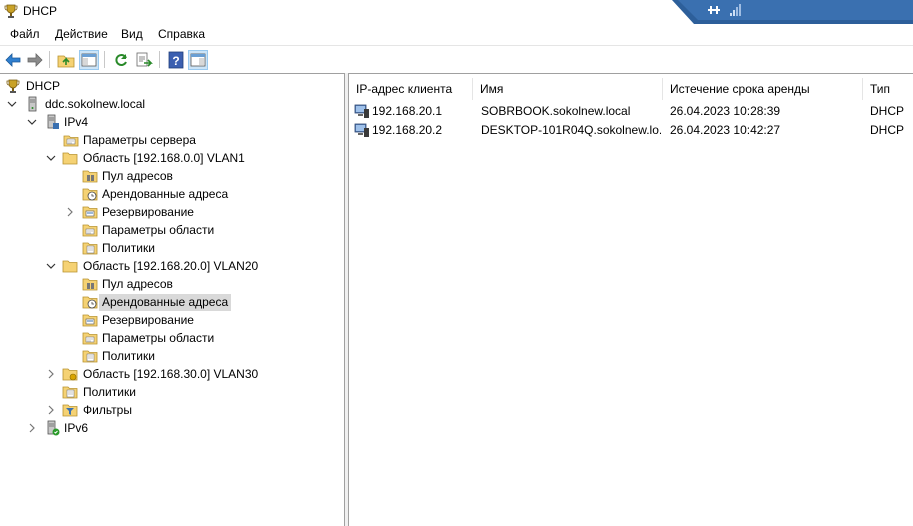  I want to click on tree-item-scope-vlan20: Область [192.168.20.0] VLAN20, so click(170, 266).